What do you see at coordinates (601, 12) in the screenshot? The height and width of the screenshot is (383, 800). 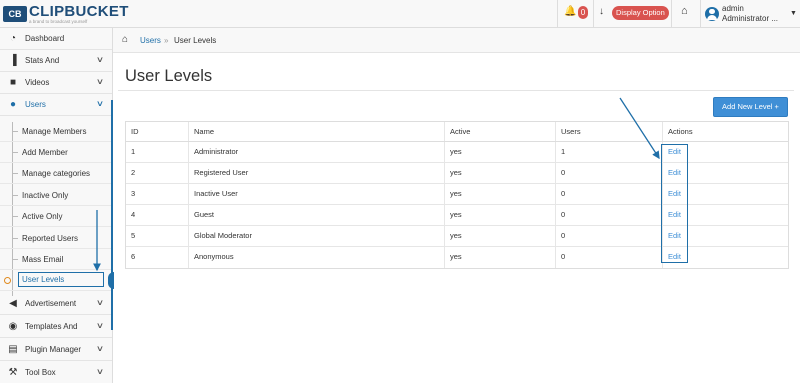 I see `download-icon: ↓` at bounding box center [601, 12].